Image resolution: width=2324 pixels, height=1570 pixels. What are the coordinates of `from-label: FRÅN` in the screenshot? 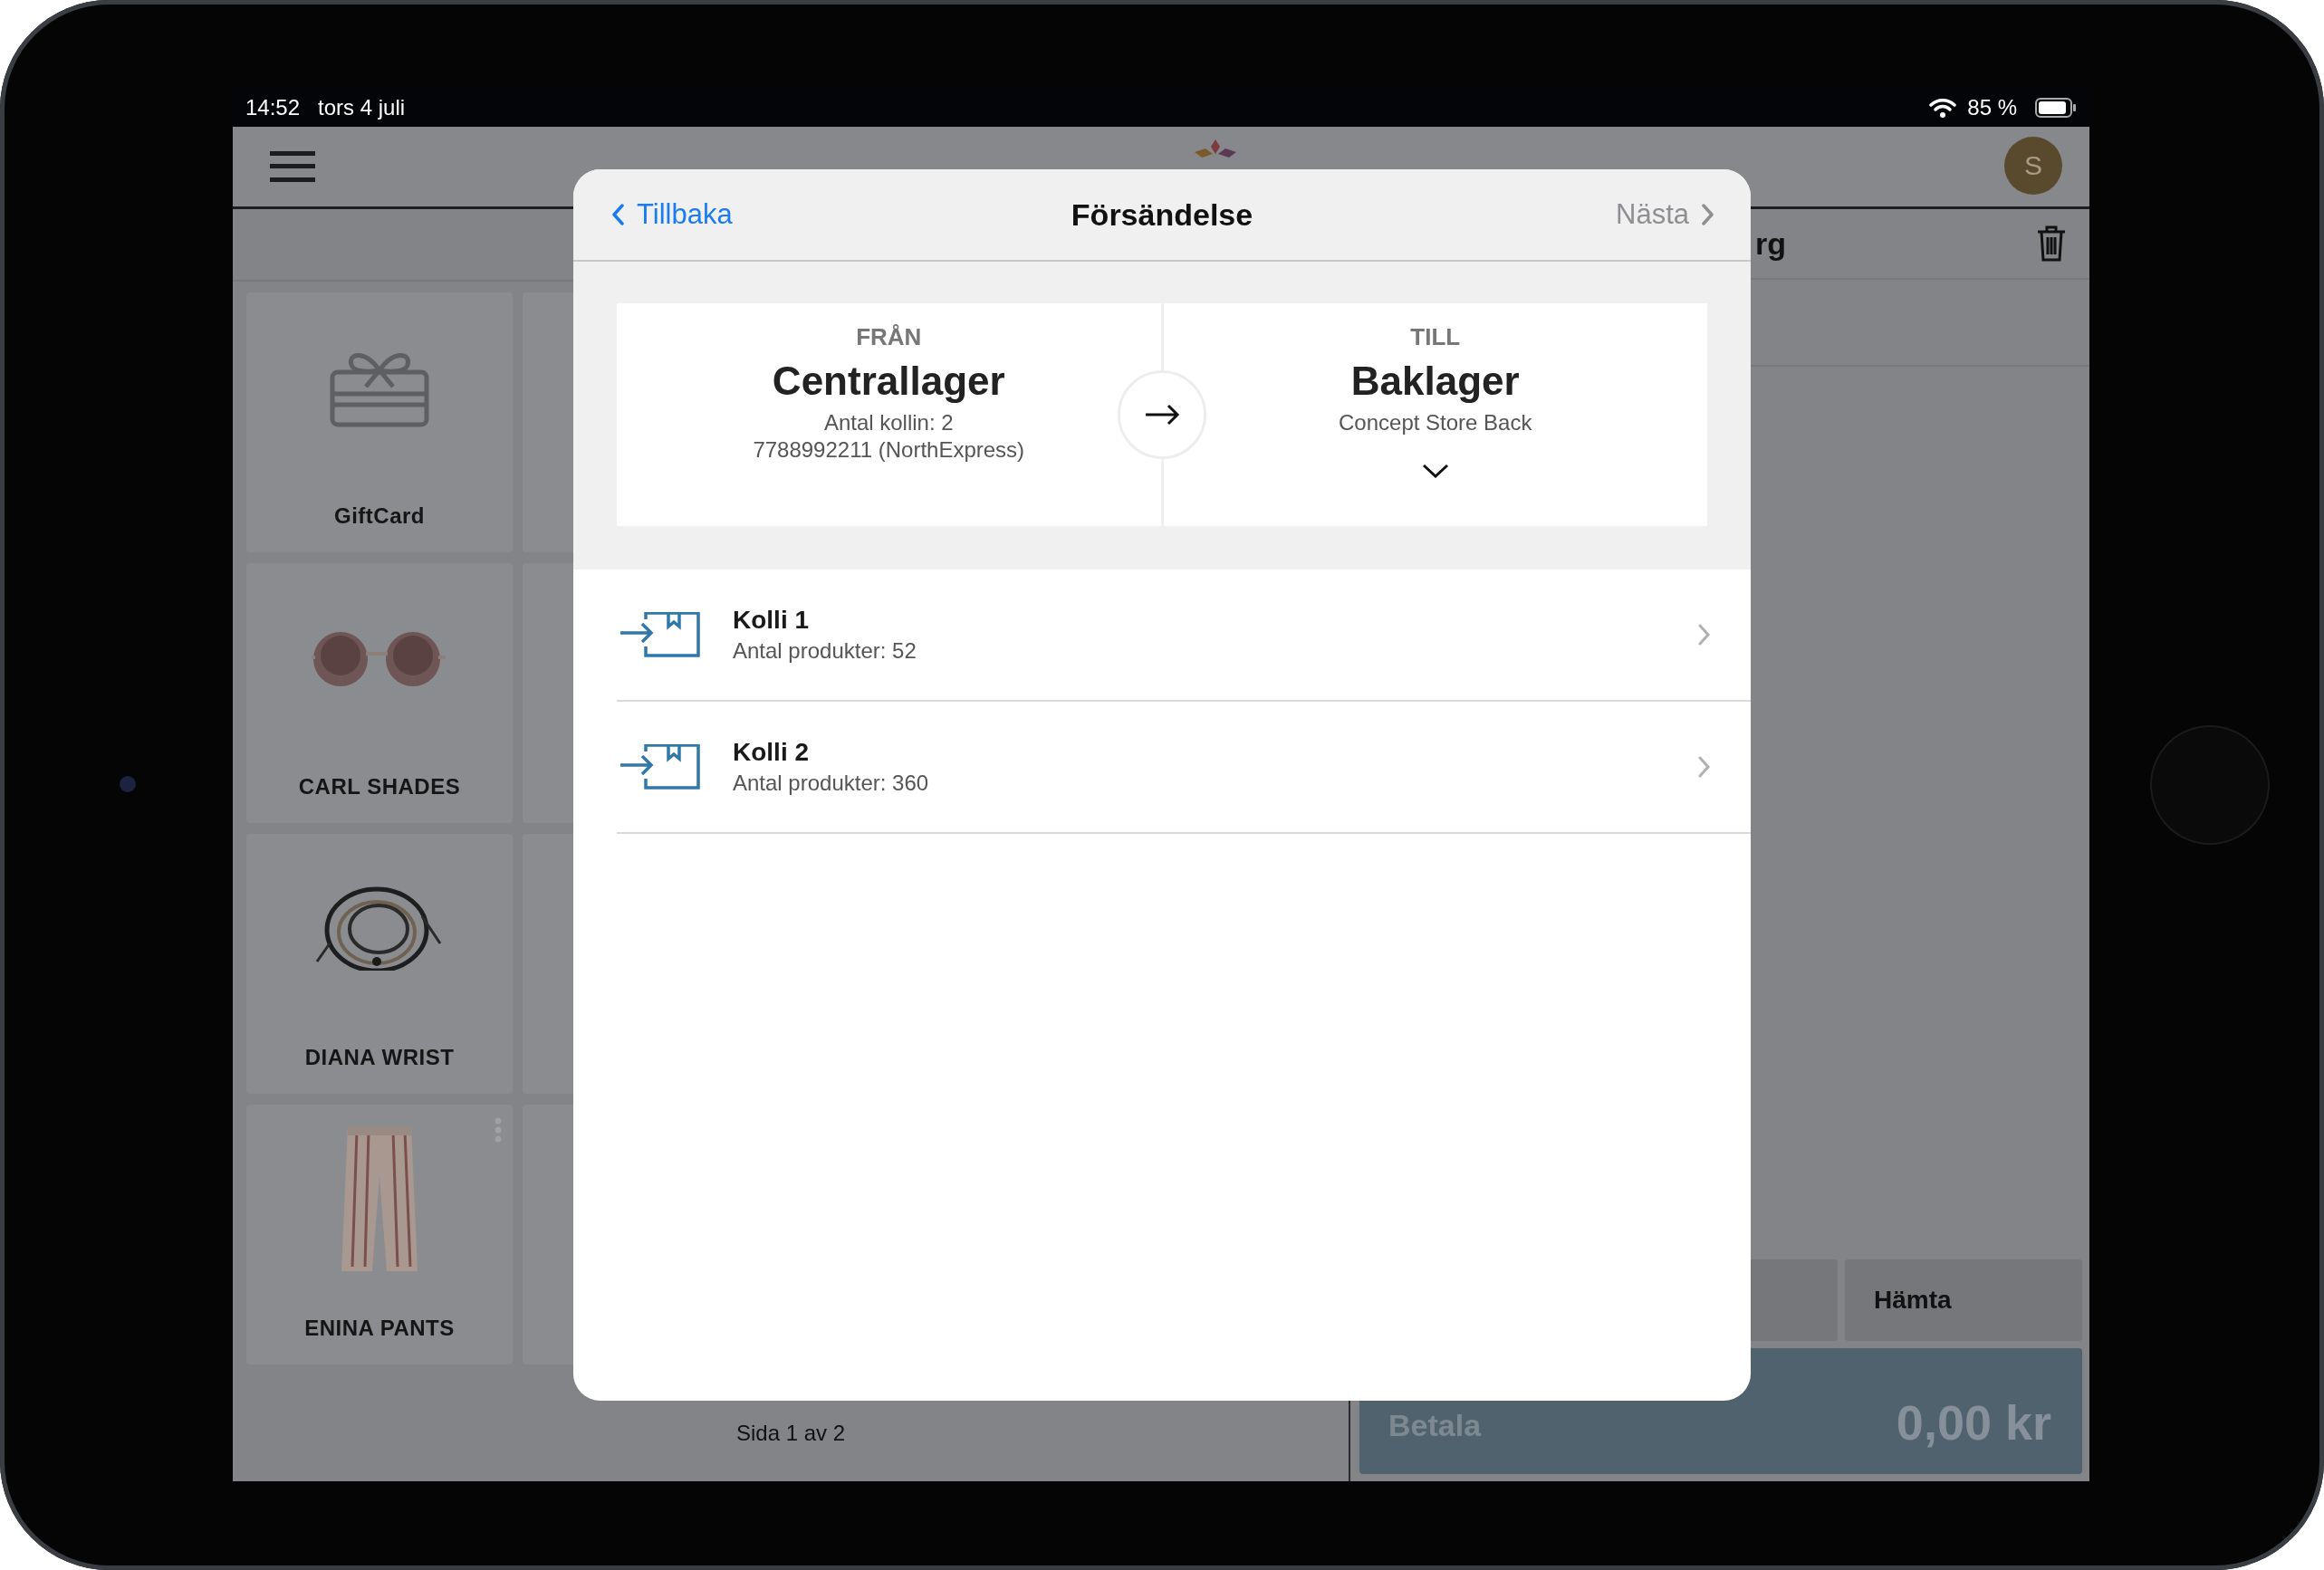 It's located at (889, 337).